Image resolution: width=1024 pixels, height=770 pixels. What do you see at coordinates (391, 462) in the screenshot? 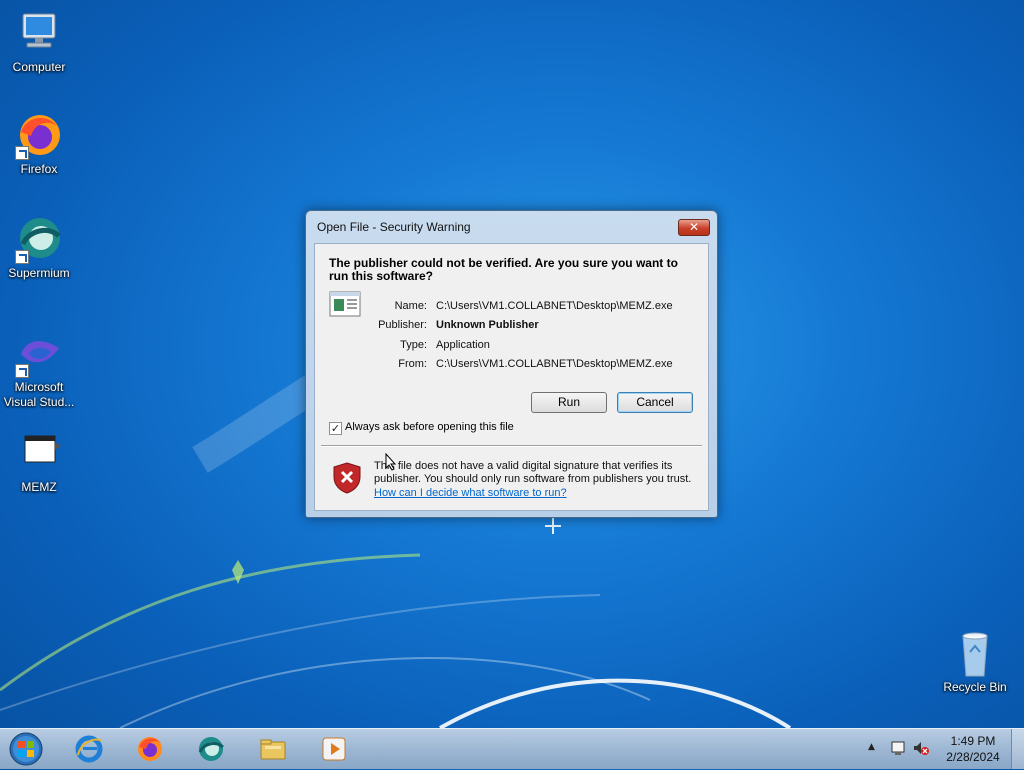
I see `mouse-cursor-icon` at bounding box center [391, 462].